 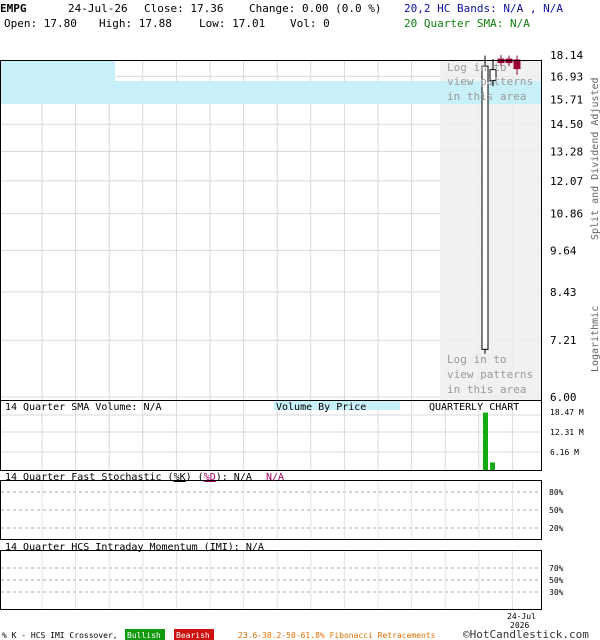 I want to click on price-tick-label: 6.00, so click(x=563, y=397).